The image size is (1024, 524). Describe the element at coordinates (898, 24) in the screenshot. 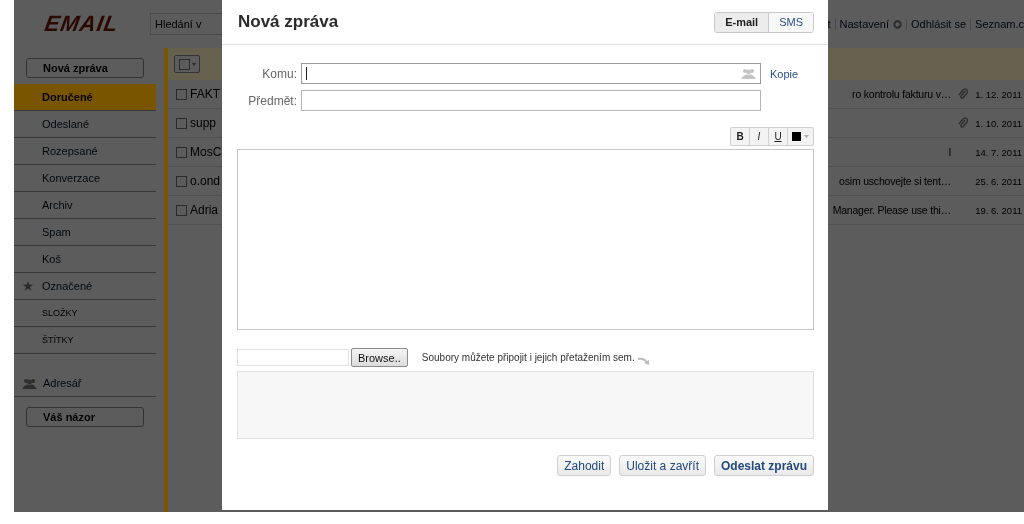

I see `gear-icon` at that location.